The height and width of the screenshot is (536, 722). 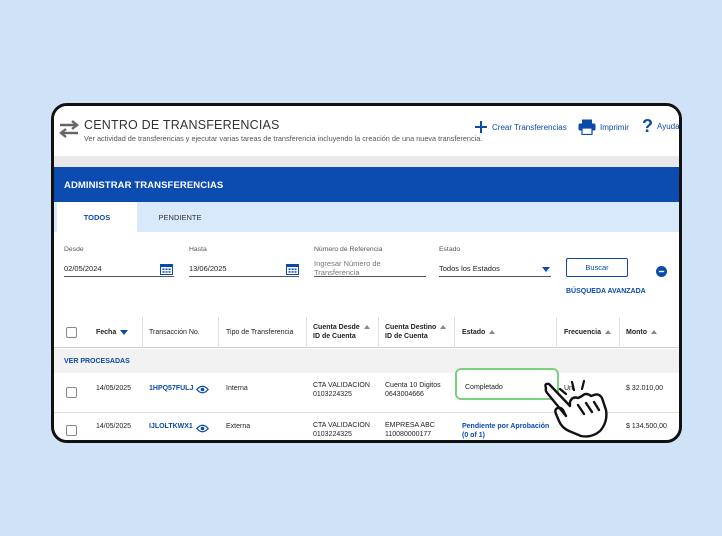 I want to click on section-header: VER PROCESADAS, so click(x=366, y=361).